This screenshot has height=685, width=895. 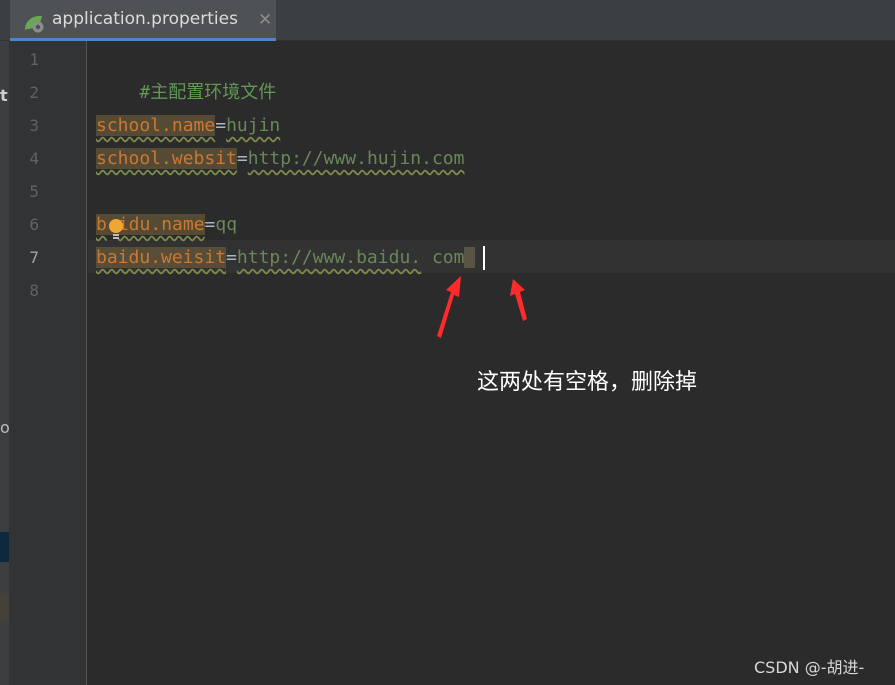 What do you see at coordinates (166, 158) in the screenshot?
I see `property-key: school.websit` at bounding box center [166, 158].